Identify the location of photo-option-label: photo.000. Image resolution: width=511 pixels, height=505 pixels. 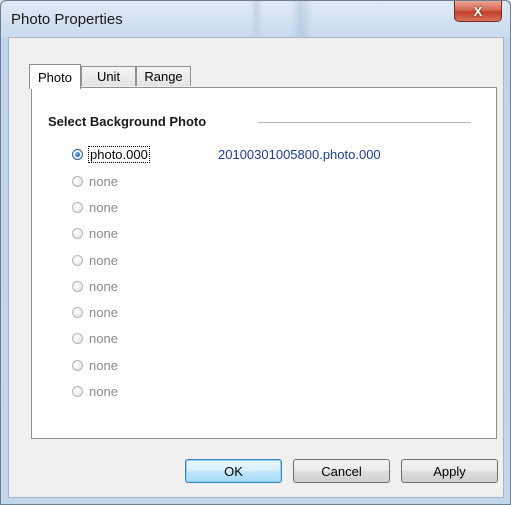
(119, 154).